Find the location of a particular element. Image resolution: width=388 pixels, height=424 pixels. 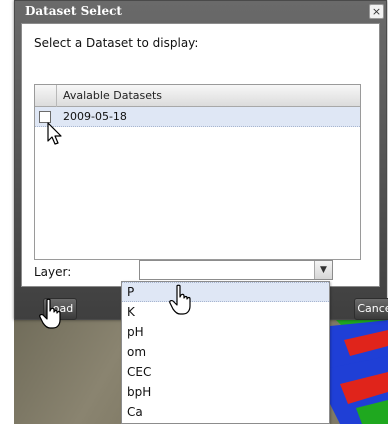

close-icon: × is located at coordinates (376, 11).